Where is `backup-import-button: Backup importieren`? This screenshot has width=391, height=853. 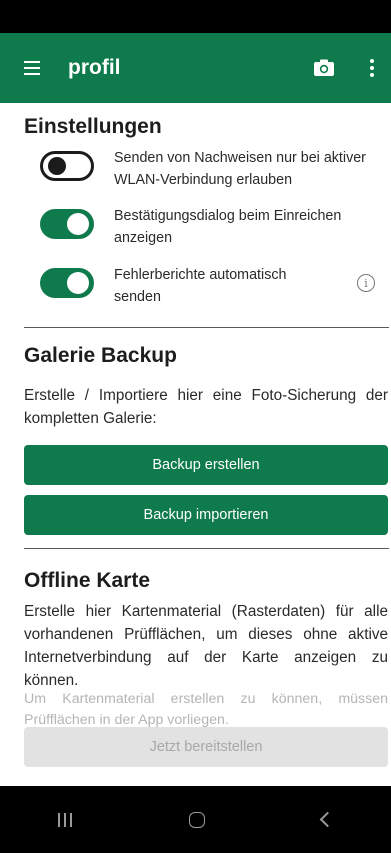
backup-import-button: Backup importieren is located at coordinates (206, 515).